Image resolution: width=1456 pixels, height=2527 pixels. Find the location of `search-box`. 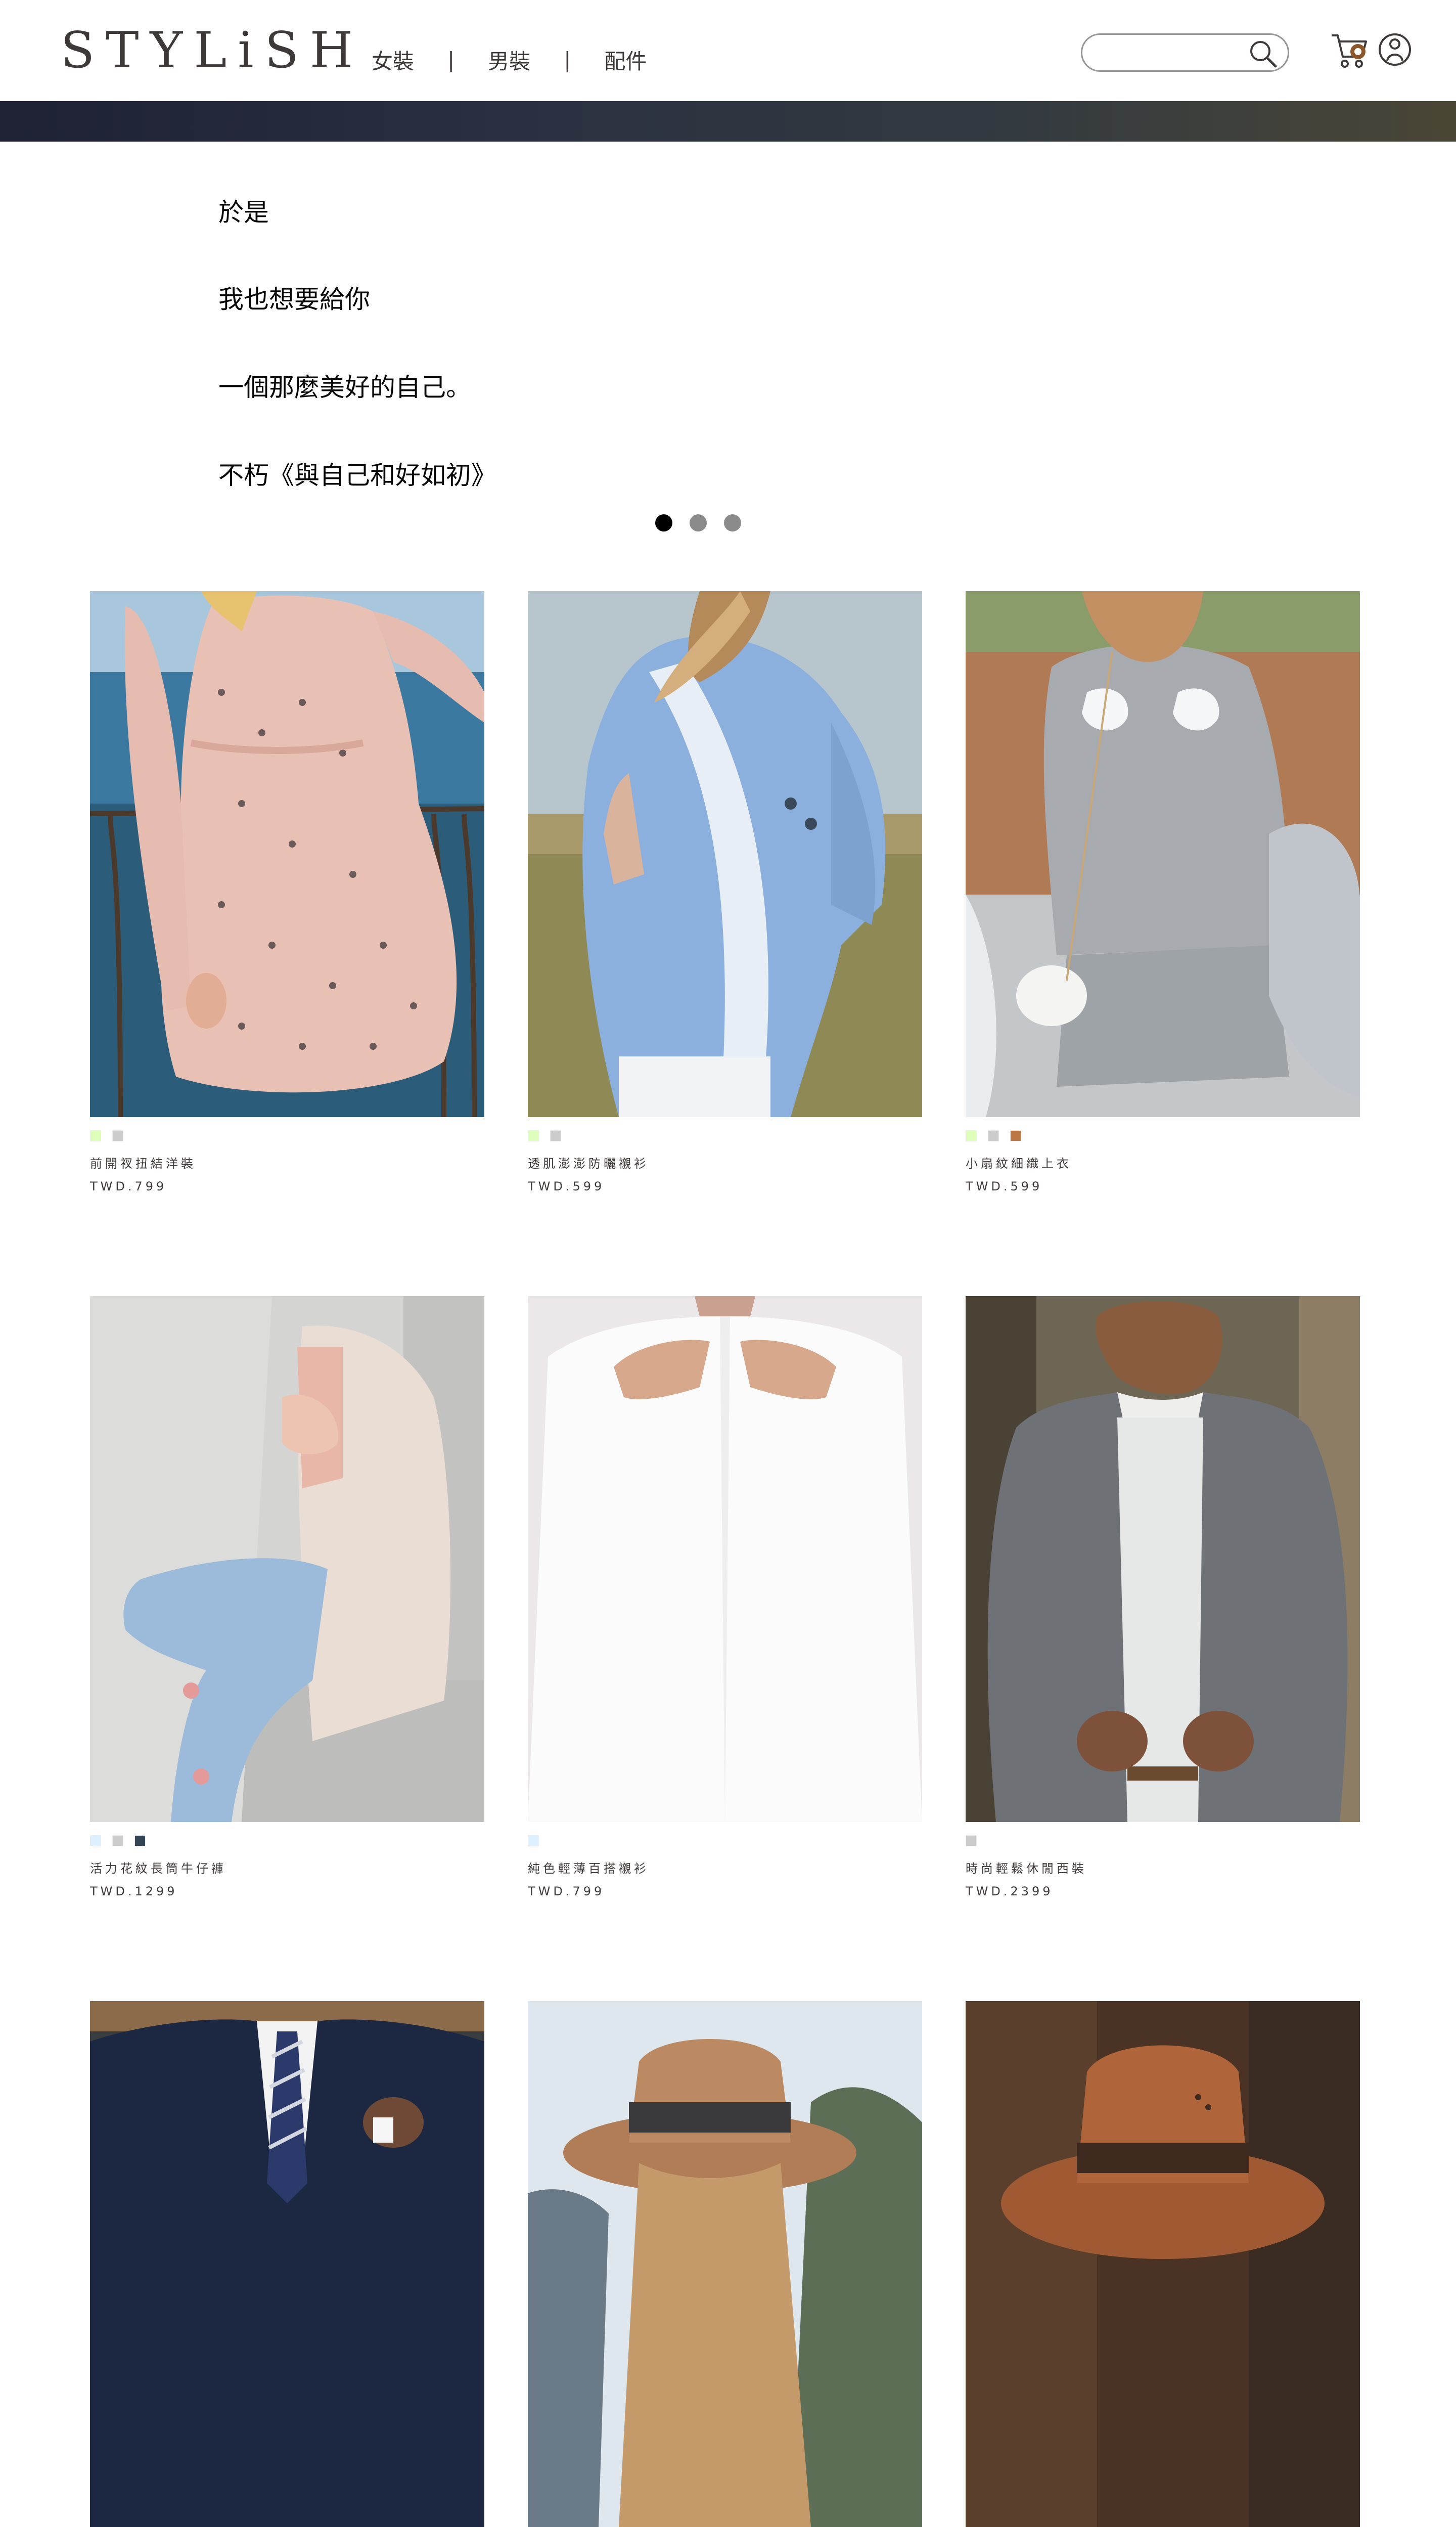

search-box is located at coordinates (1185, 53).